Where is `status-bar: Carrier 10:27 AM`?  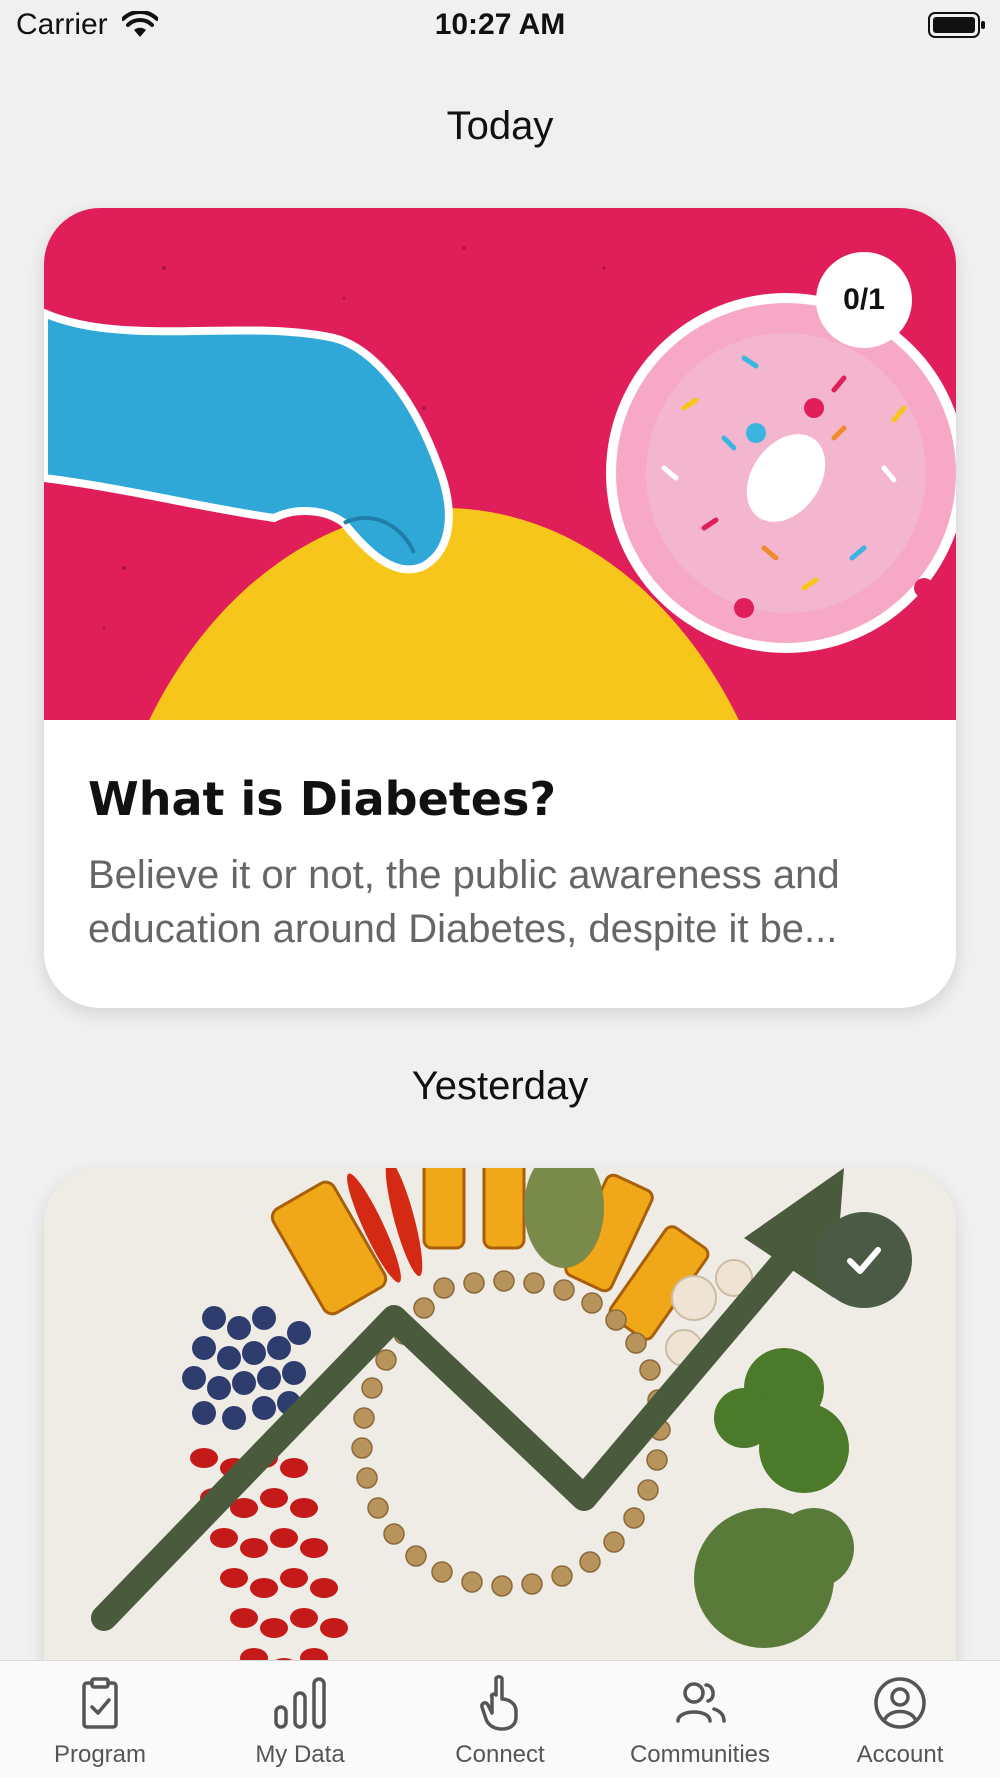
status-bar: Carrier 10:27 AM is located at coordinates (500, 25).